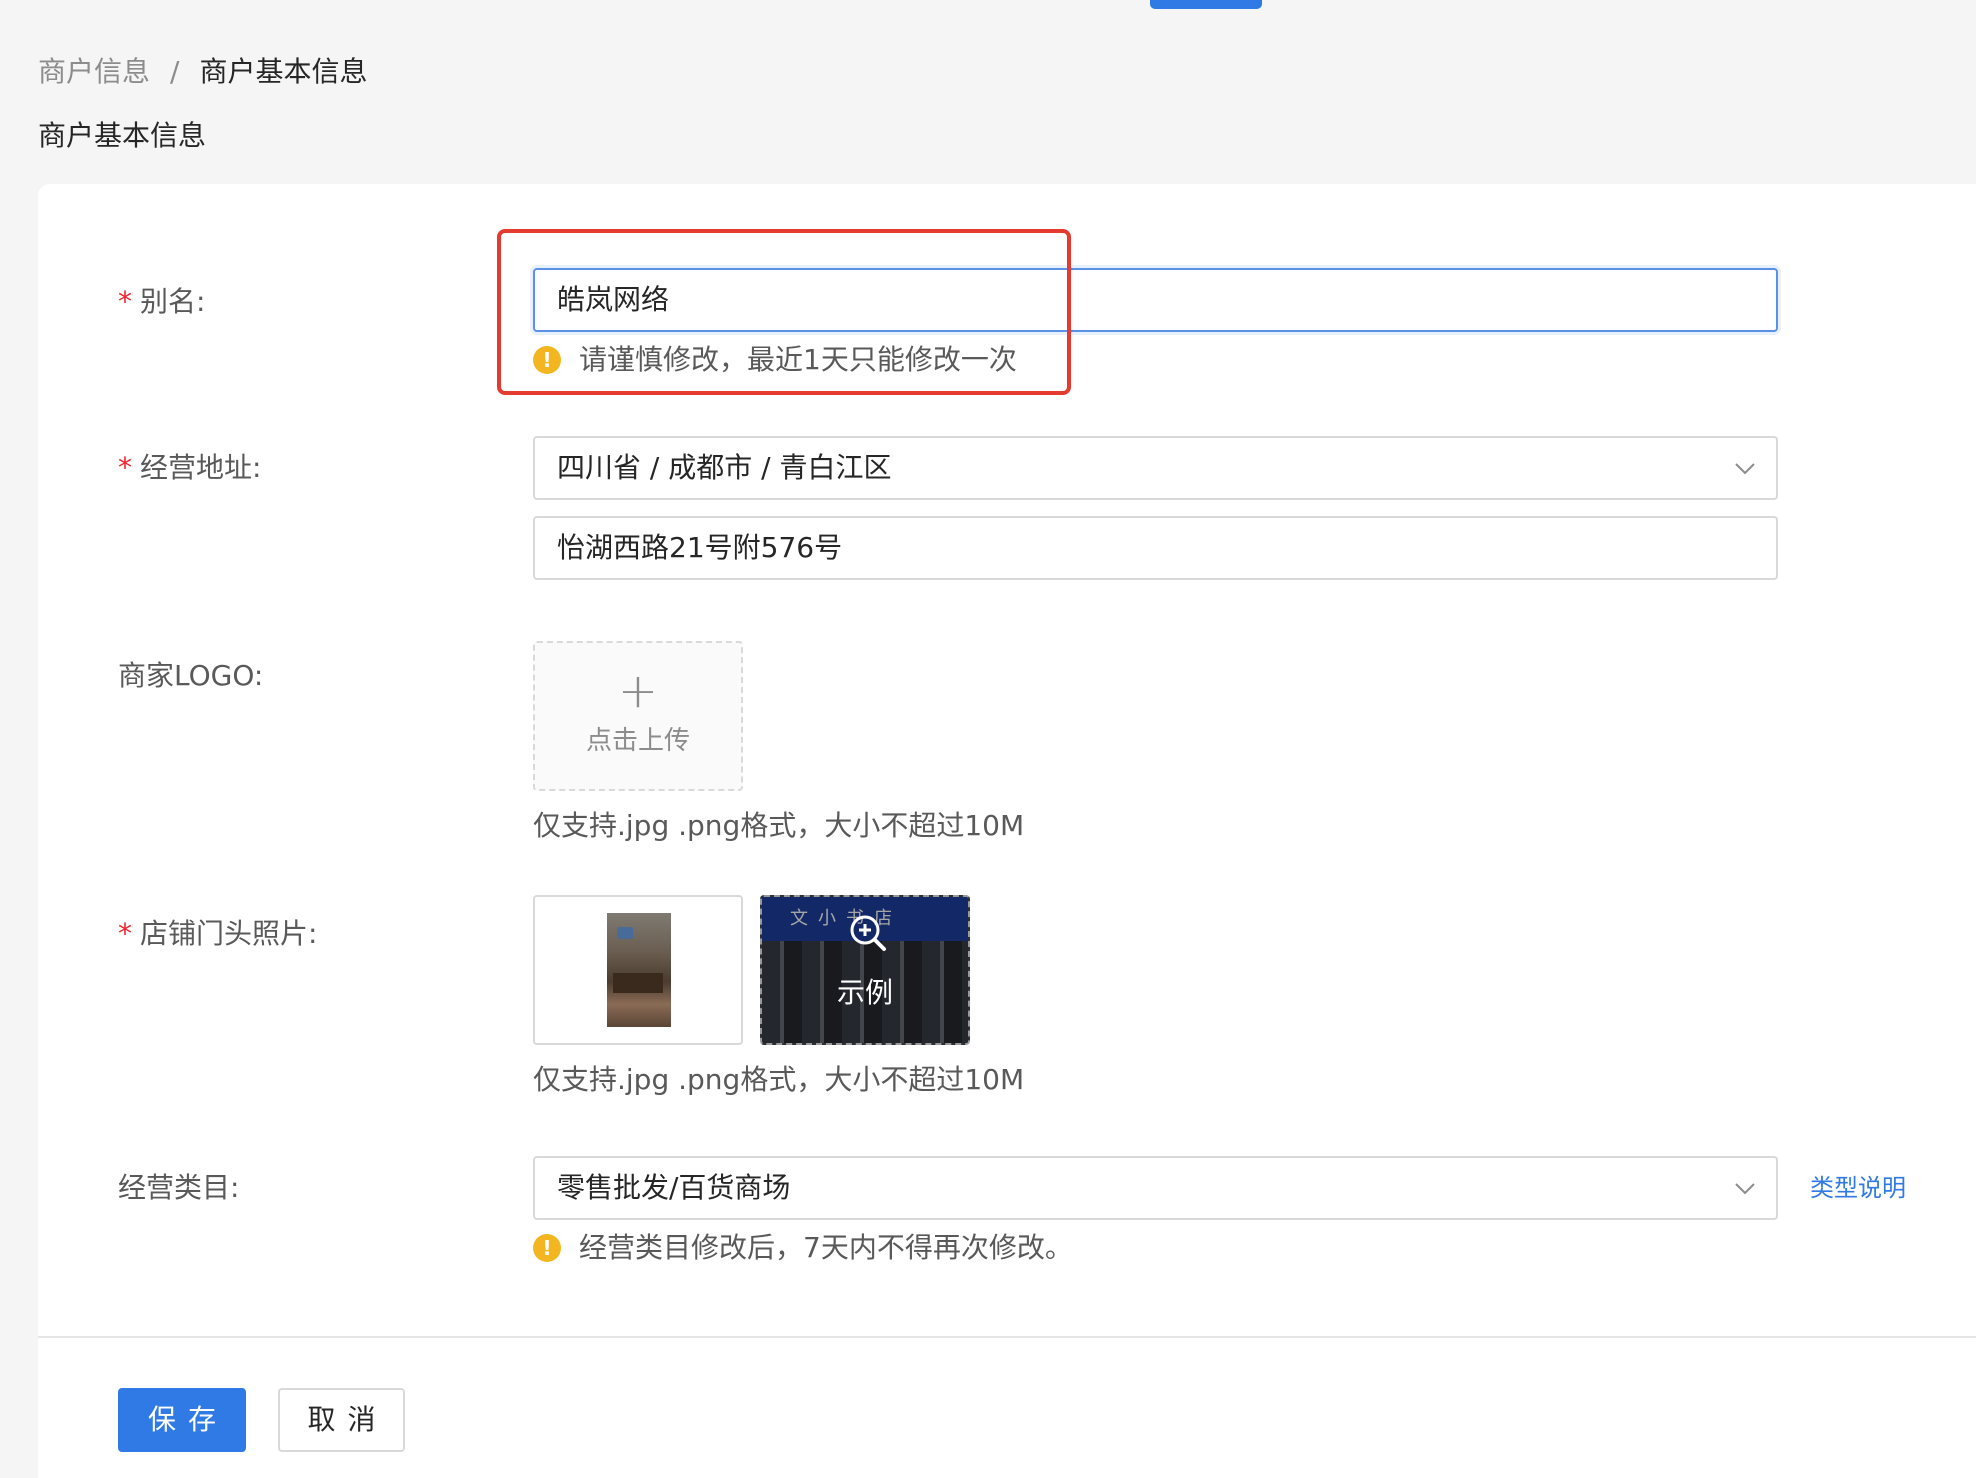  I want to click on storefront-label: * 店铺门头照片:, so click(217, 934).